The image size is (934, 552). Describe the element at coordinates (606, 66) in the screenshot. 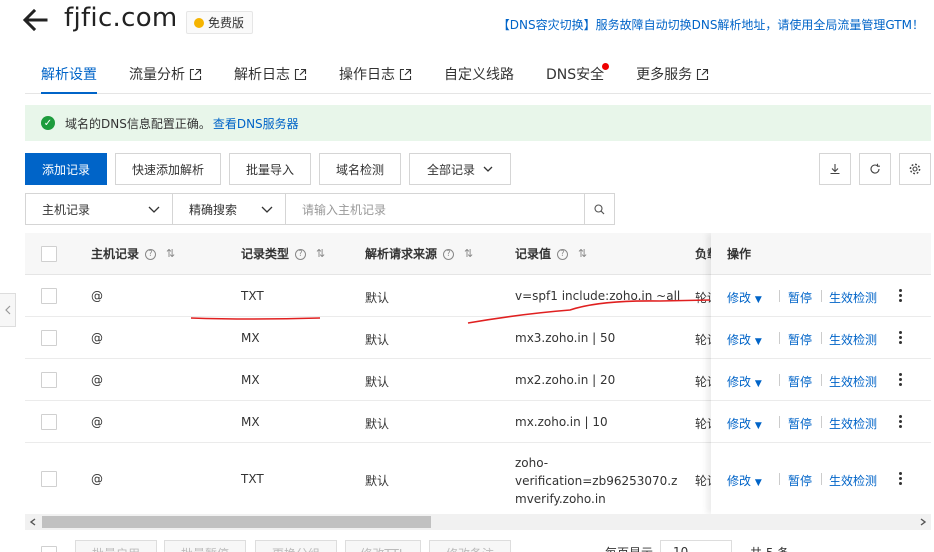

I see `new-dot-icon` at that location.